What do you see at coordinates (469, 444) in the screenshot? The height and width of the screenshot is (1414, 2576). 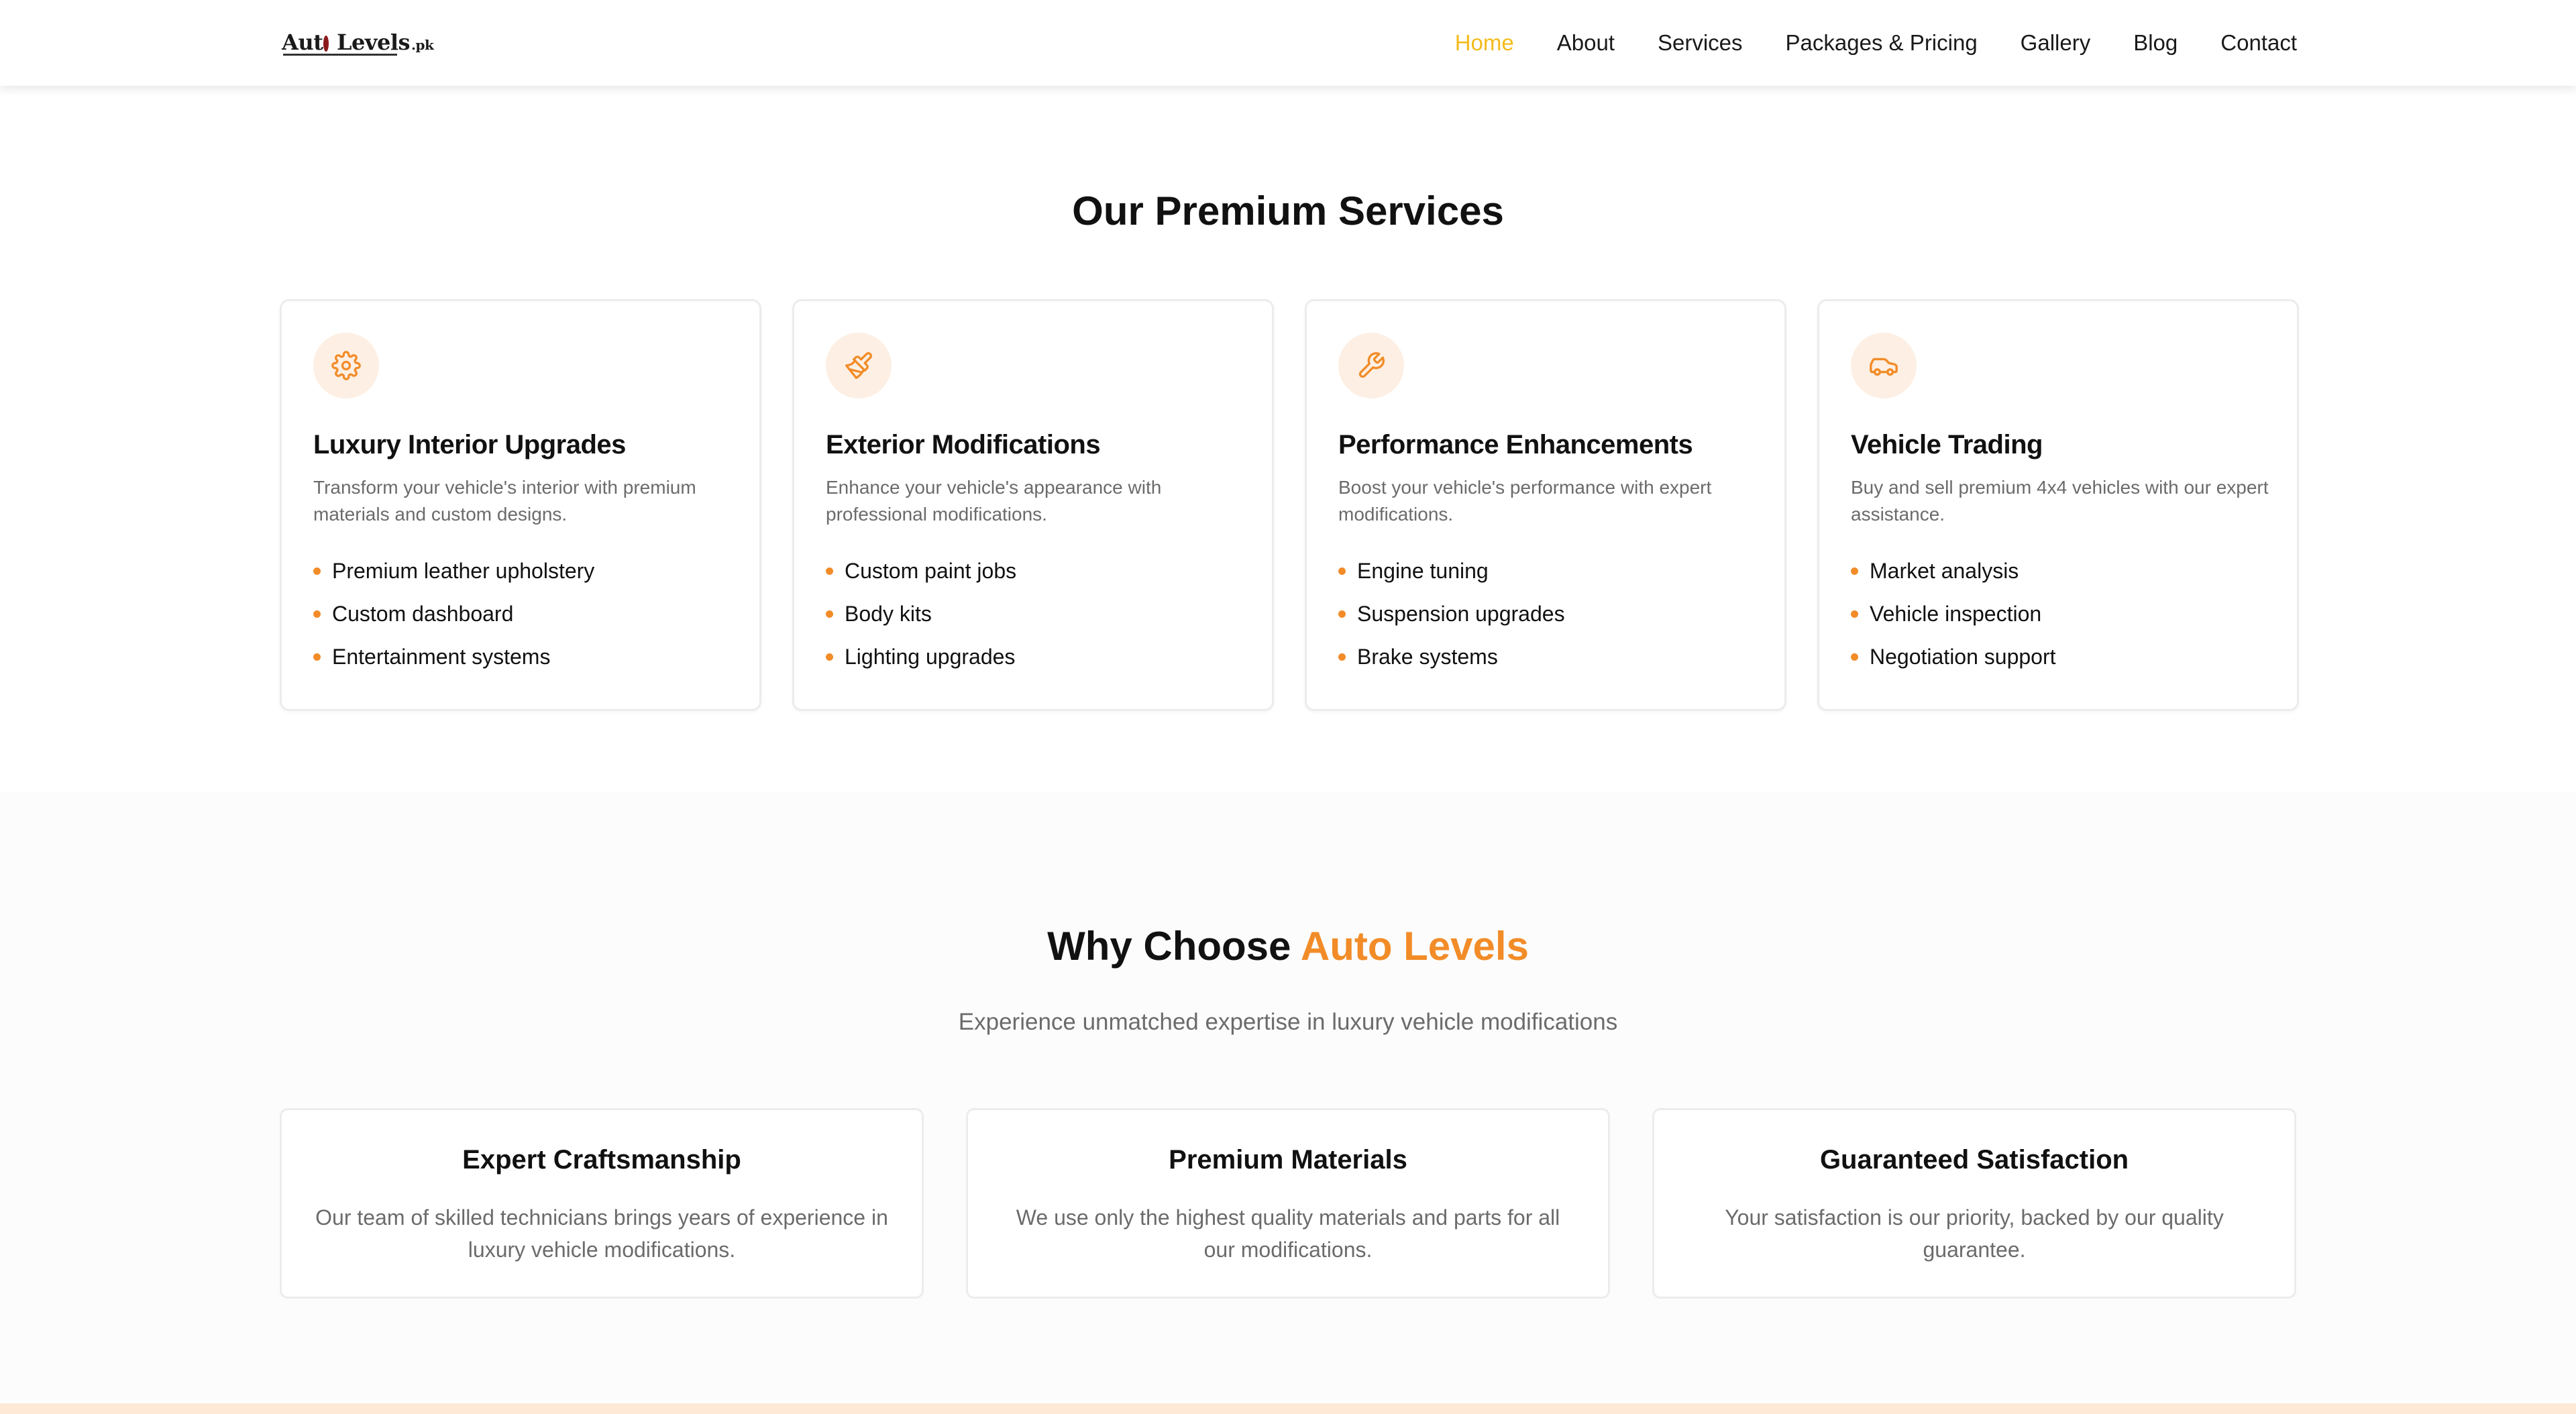 I see `service-card-title: Luxury Interior Upgrades` at bounding box center [469, 444].